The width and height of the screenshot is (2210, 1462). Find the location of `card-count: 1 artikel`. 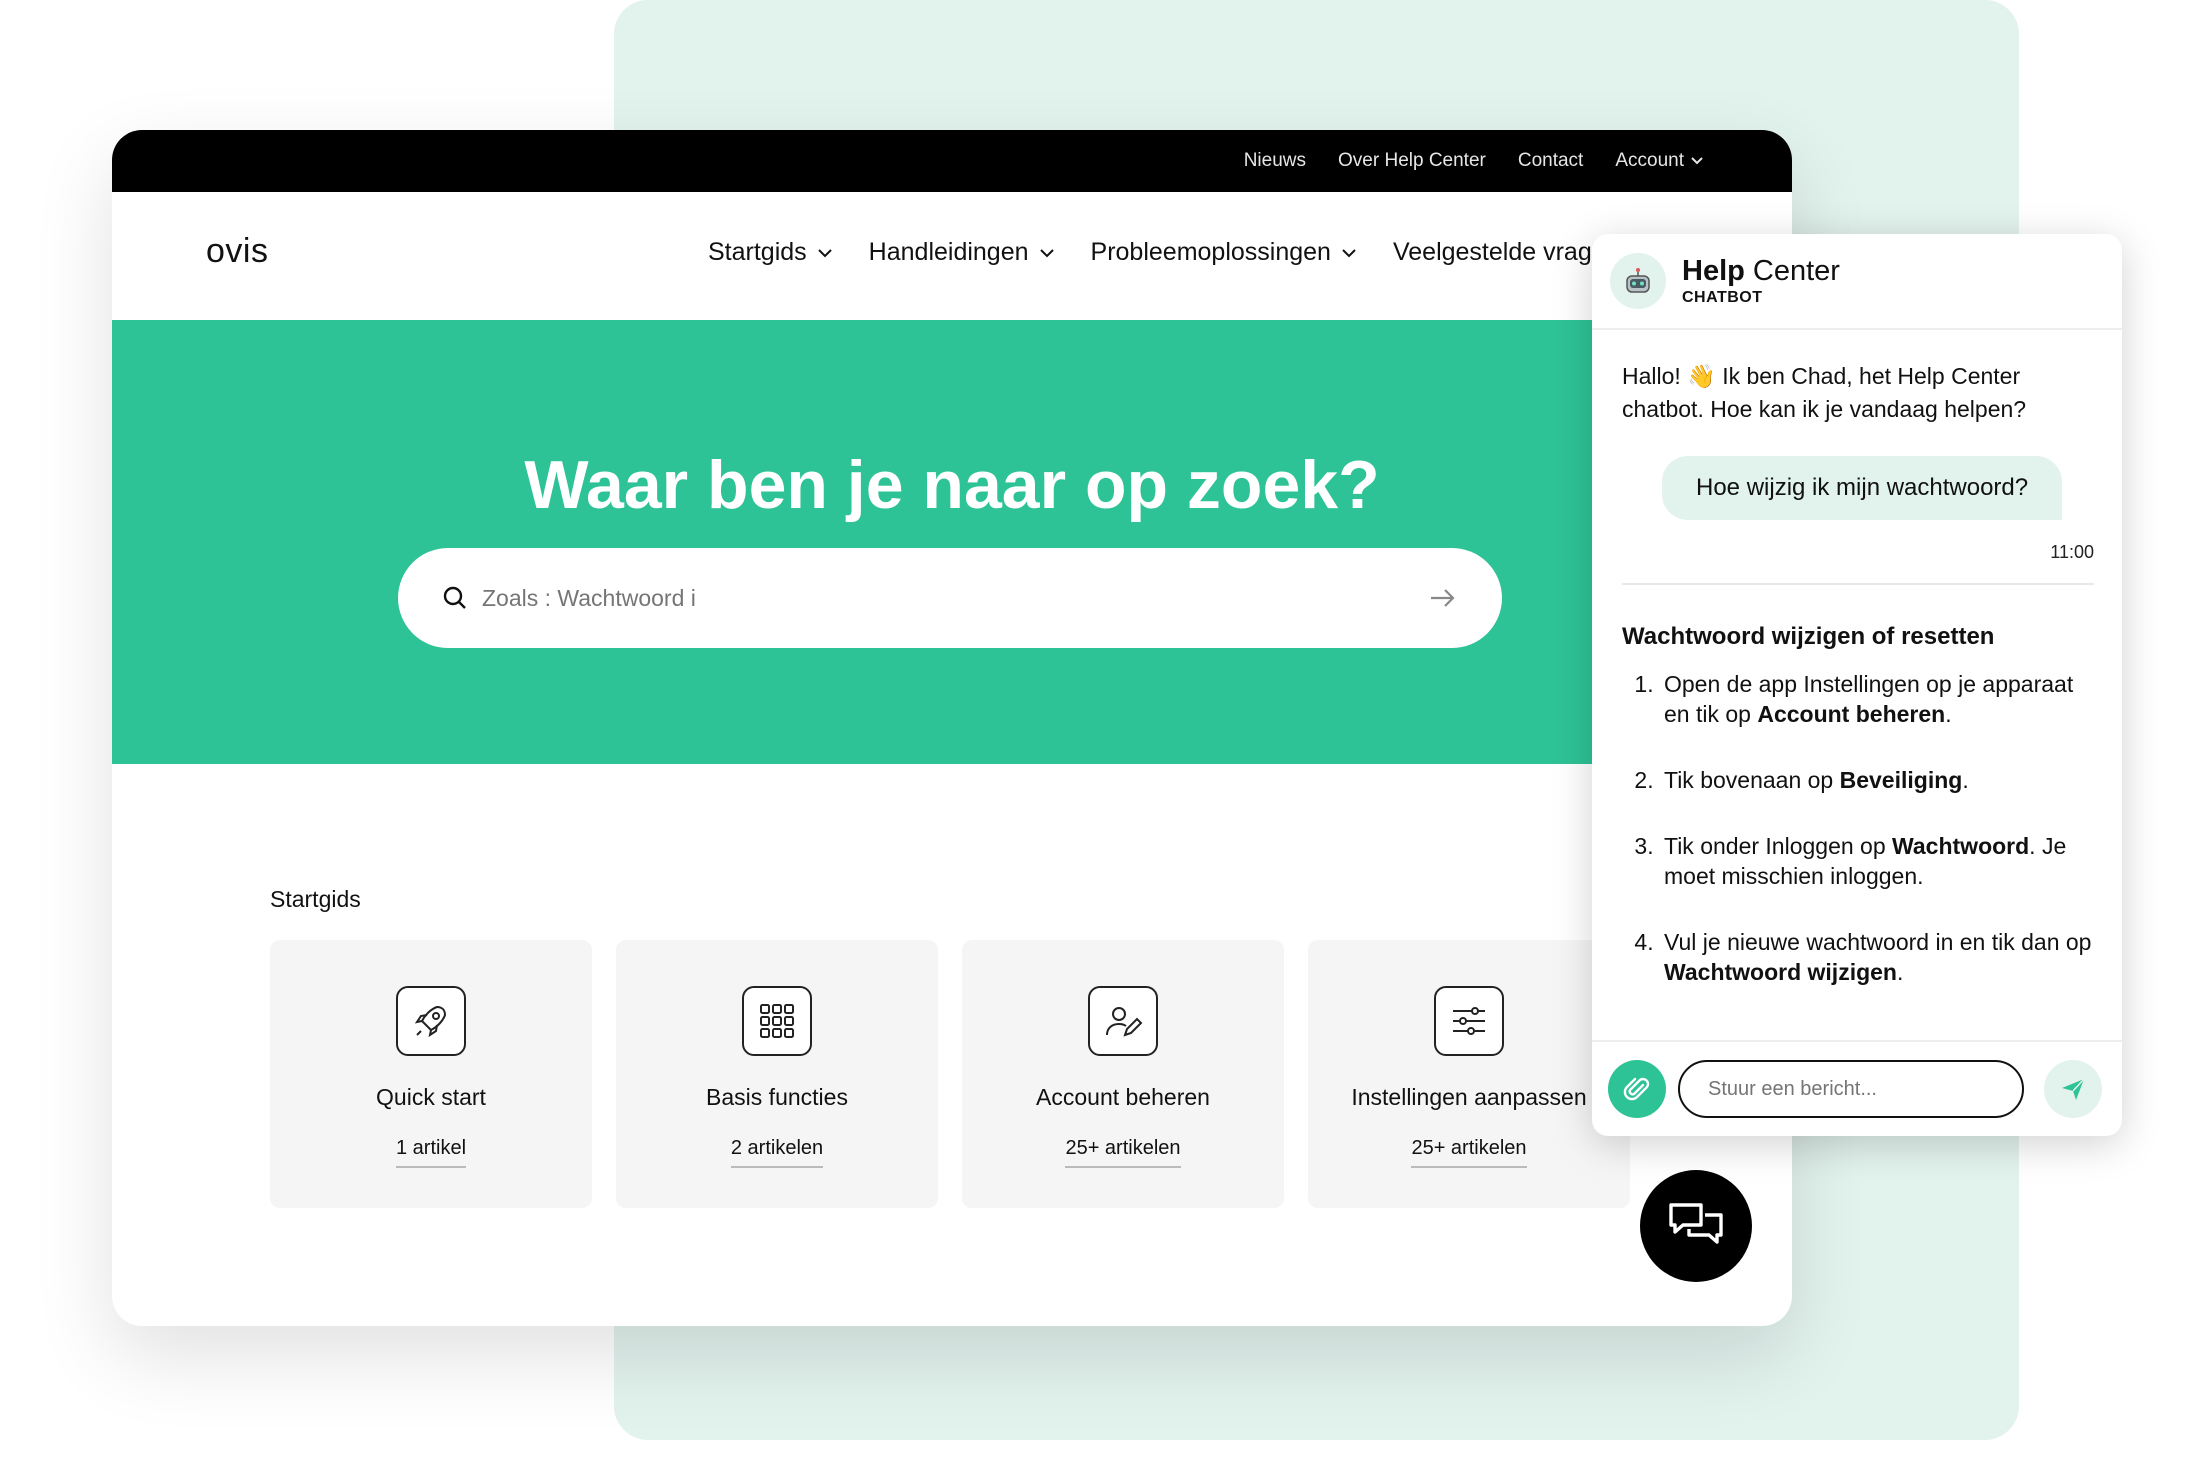

card-count: 1 artikel is located at coordinates (431, 1152).